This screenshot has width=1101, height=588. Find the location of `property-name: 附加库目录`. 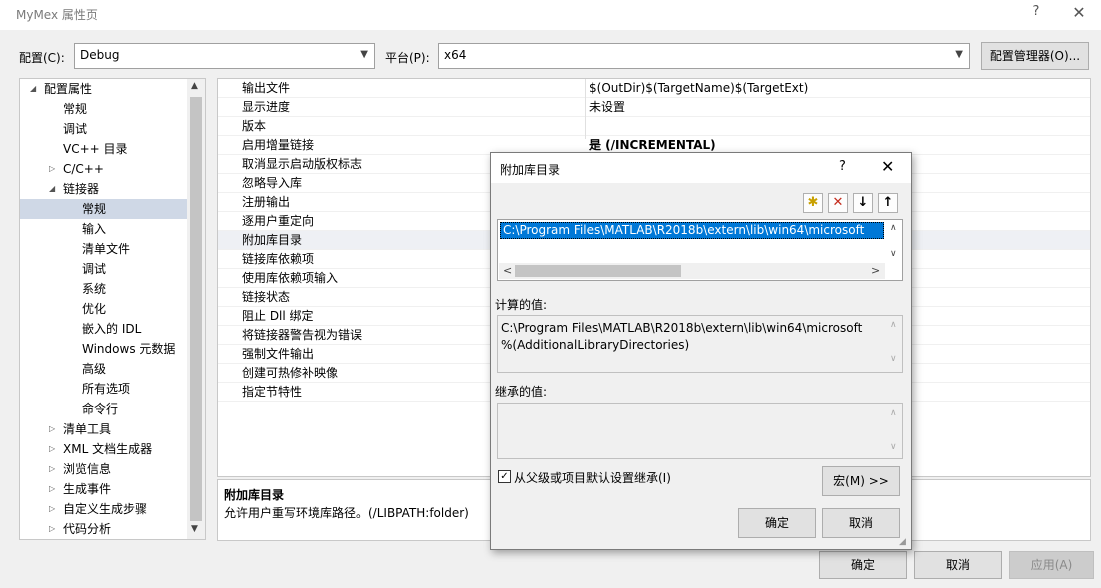

property-name: 附加库目录 is located at coordinates (272, 240).